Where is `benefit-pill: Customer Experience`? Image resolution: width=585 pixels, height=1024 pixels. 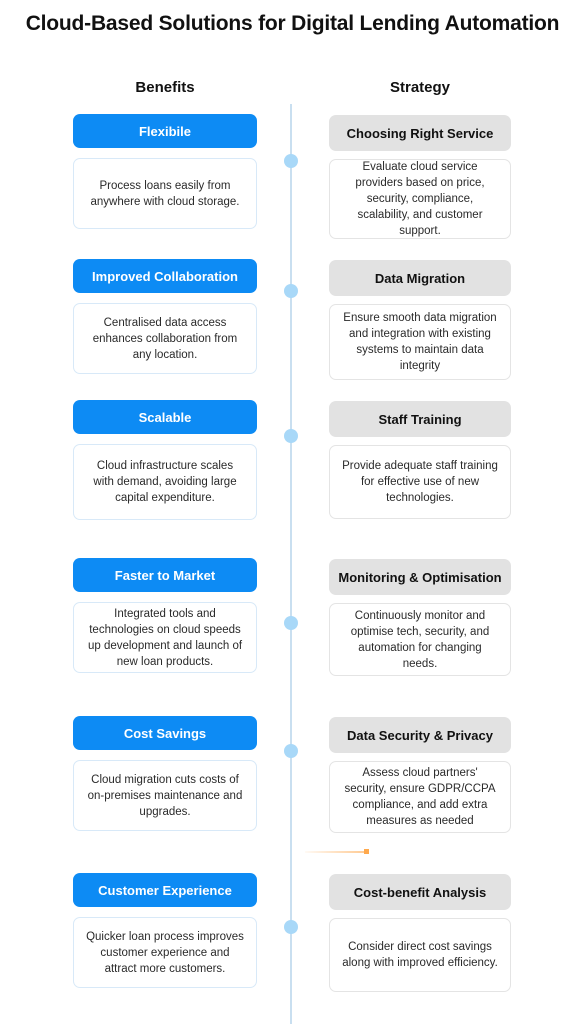 benefit-pill: Customer Experience is located at coordinates (165, 890).